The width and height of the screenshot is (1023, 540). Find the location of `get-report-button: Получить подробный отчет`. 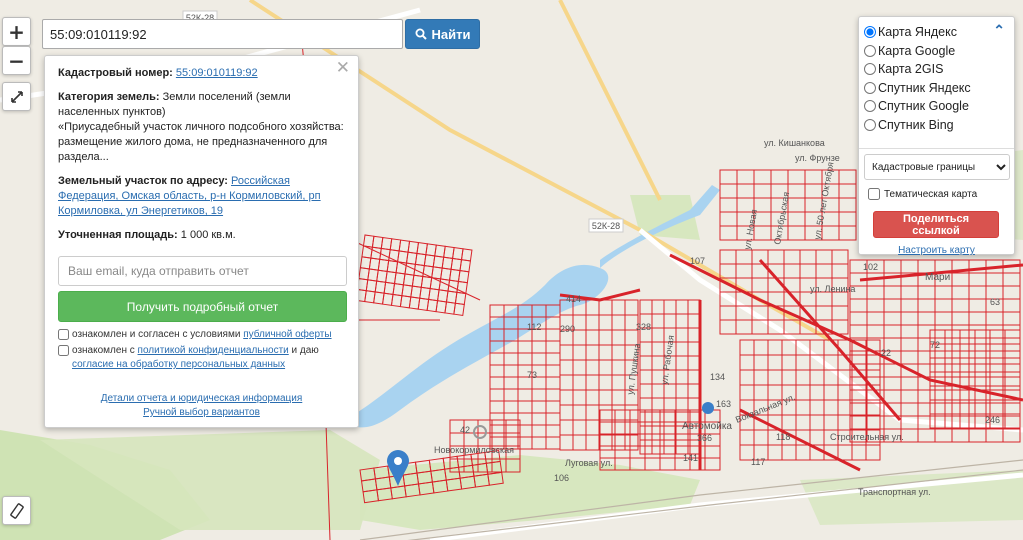

get-report-button: Получить подробный отчет is located at coordinates (202, 306).